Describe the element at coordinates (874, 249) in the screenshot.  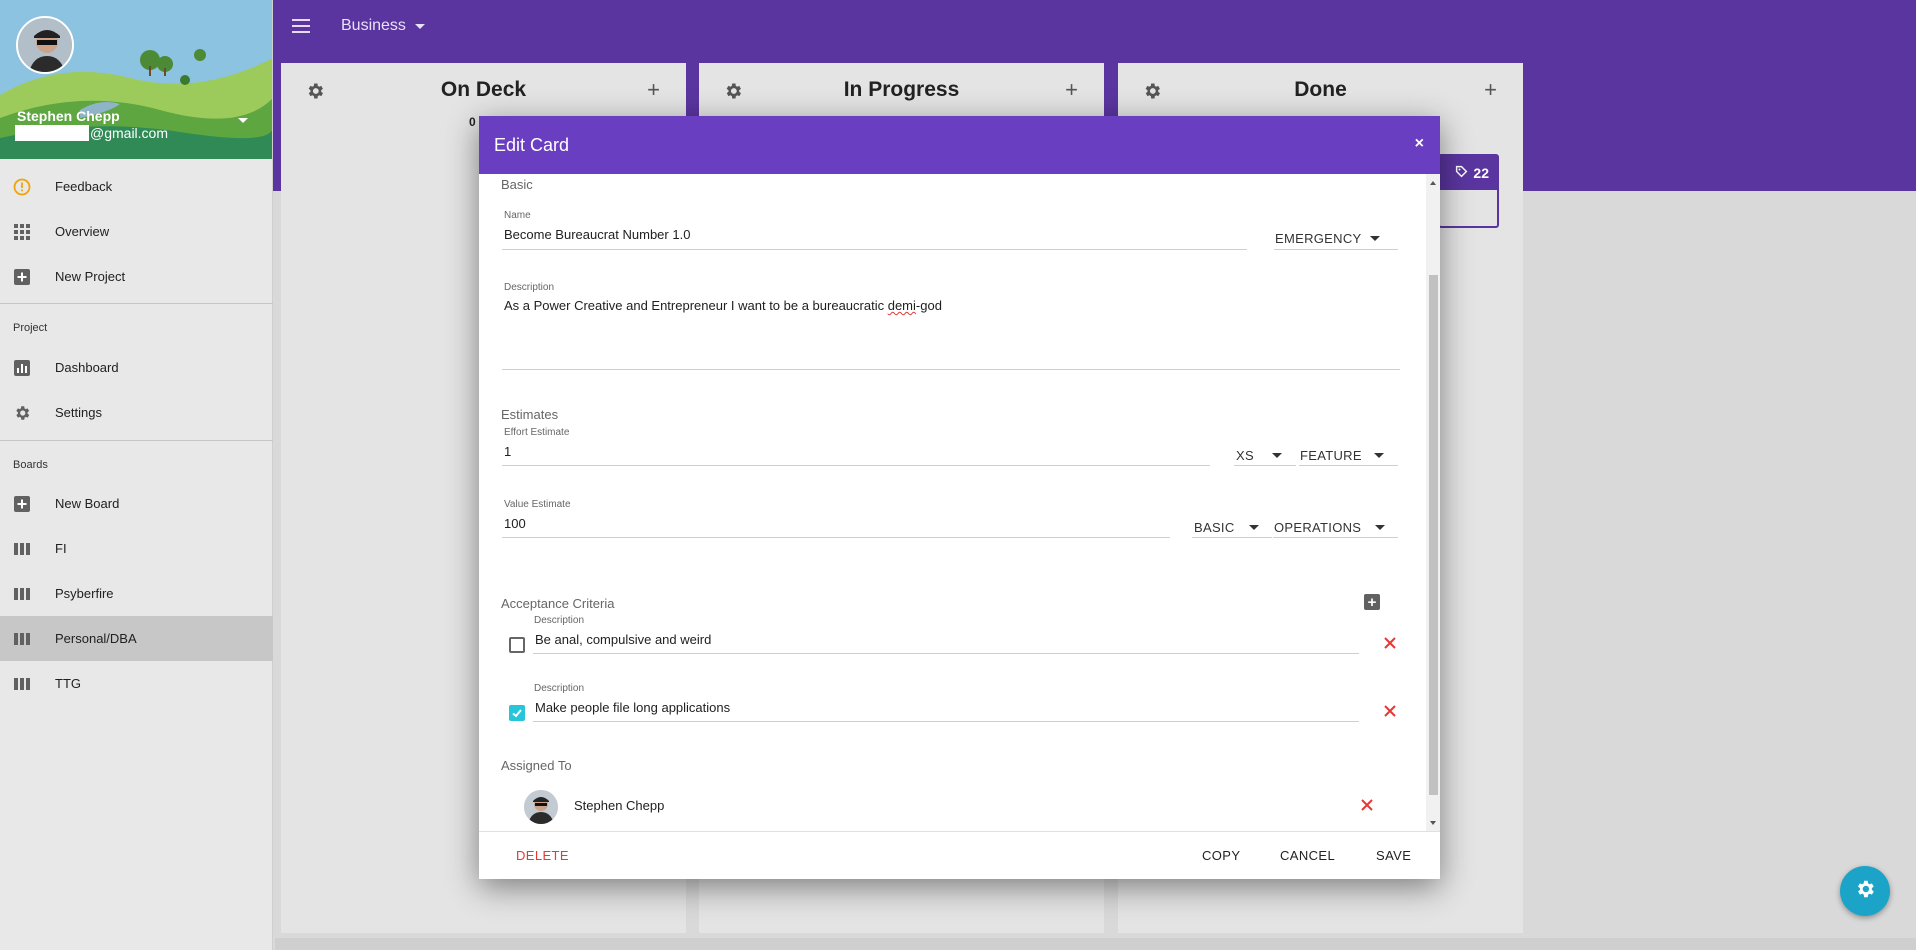
I see `name-input-underline` at that location.